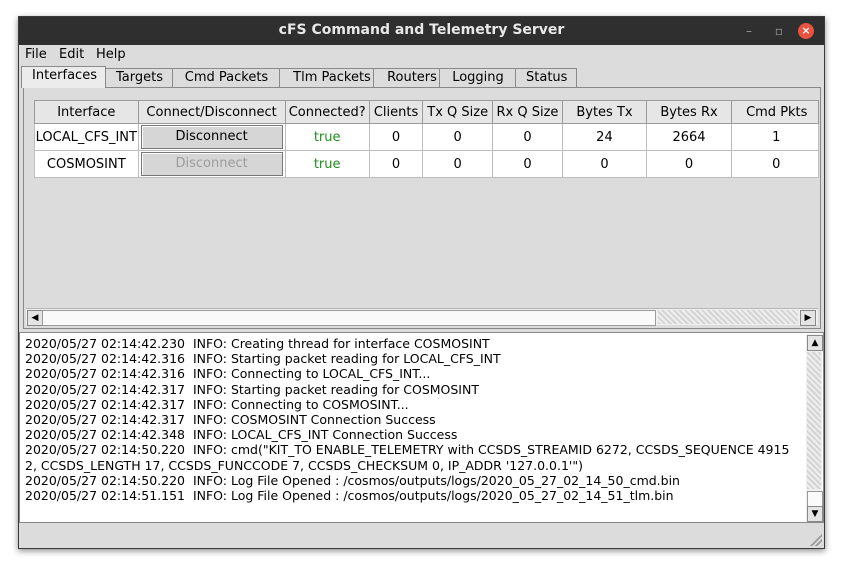  I want to click on menu-file: File, so click(36, 54).